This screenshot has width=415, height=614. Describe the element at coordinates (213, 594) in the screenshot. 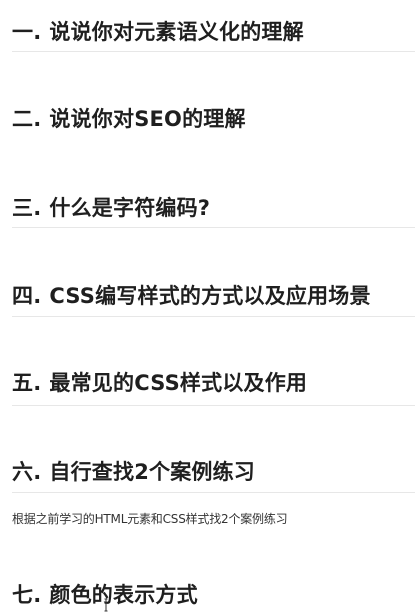

I see `heading-7: 七. 颜色的表示方式` at that location.